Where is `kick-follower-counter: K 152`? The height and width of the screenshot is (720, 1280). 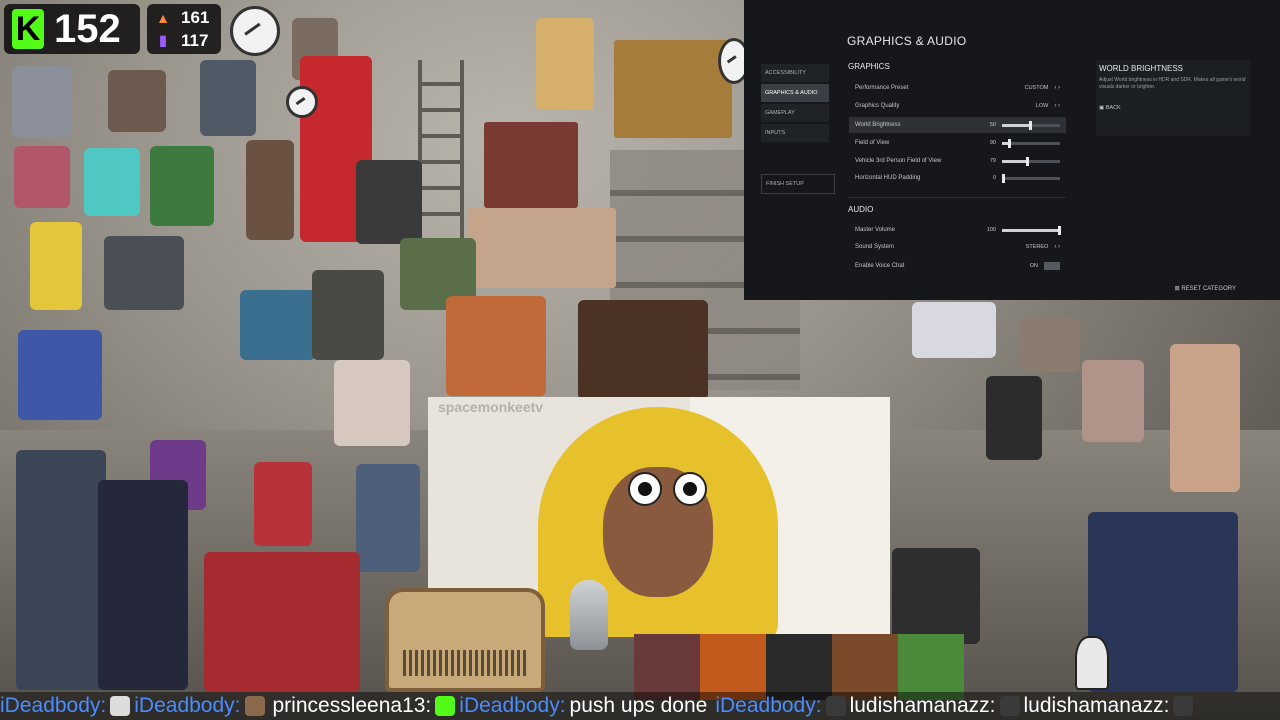
kick-follower-counter: K 152 is located at coordinates (72, 29).